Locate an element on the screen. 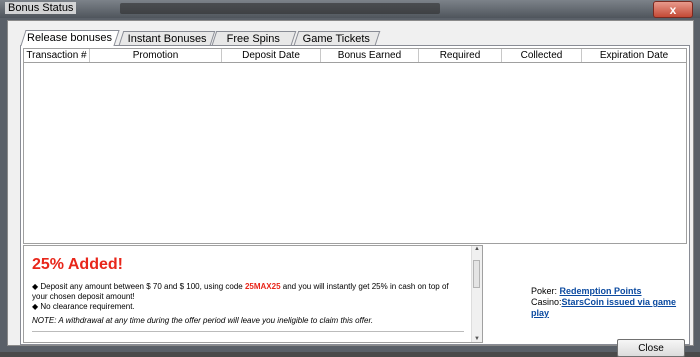 The width and height of the screenshot is (700, 357). tab-label: Game Tickets is located at coordinates (337, 39).